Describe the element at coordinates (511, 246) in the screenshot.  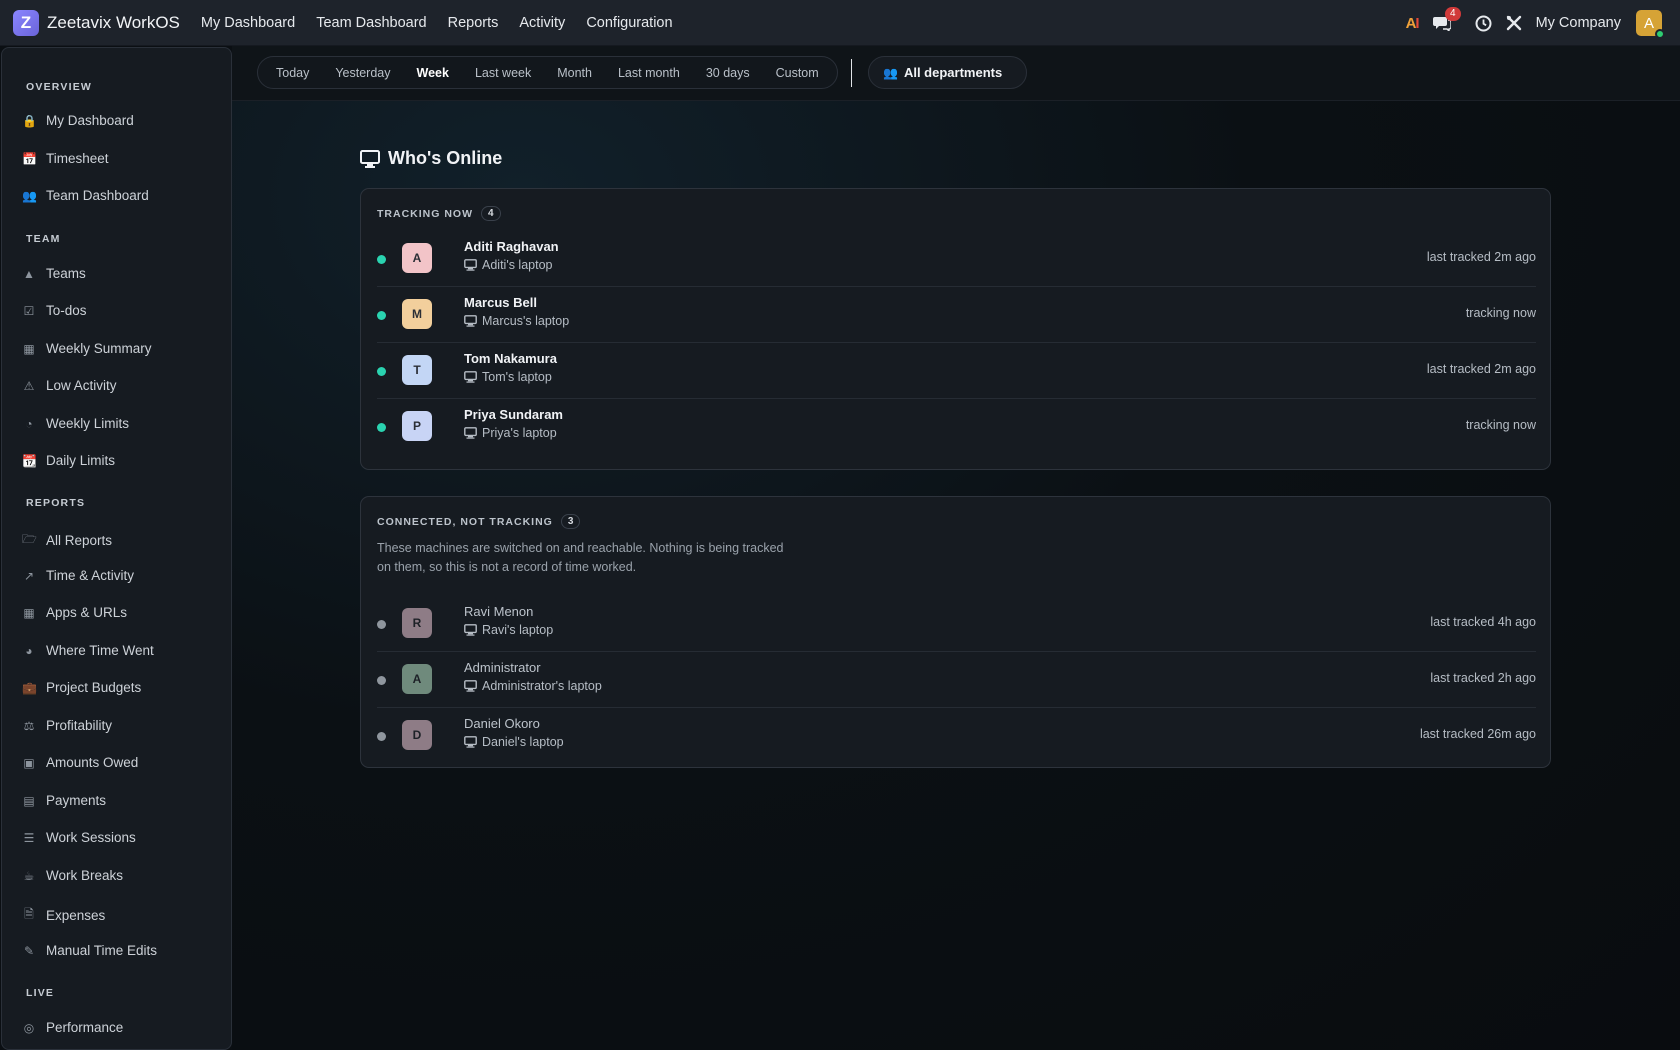
I see `member-name: Aditi Raghavan` at that location.